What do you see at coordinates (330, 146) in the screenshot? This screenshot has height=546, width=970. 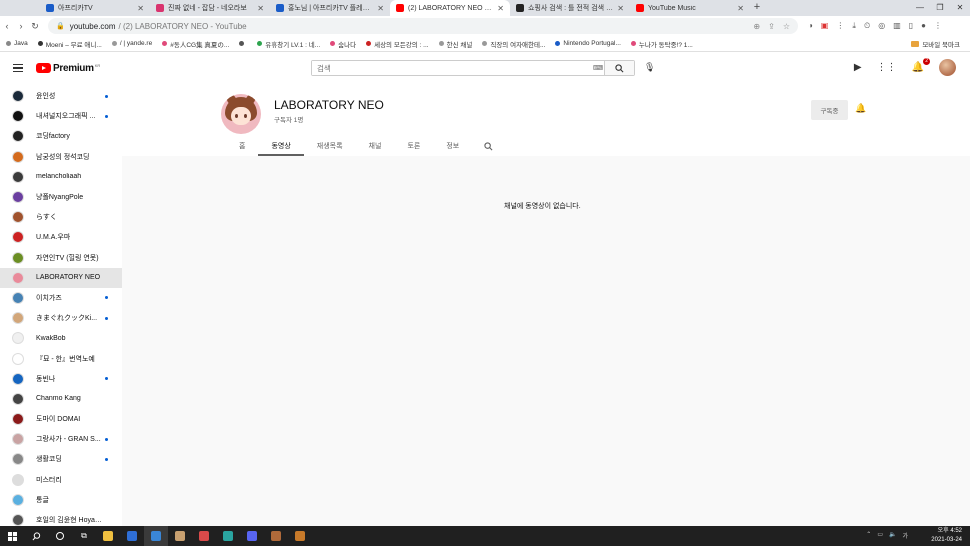 I see `channel-tab: 재생목록` at bounding box center [330, 146].